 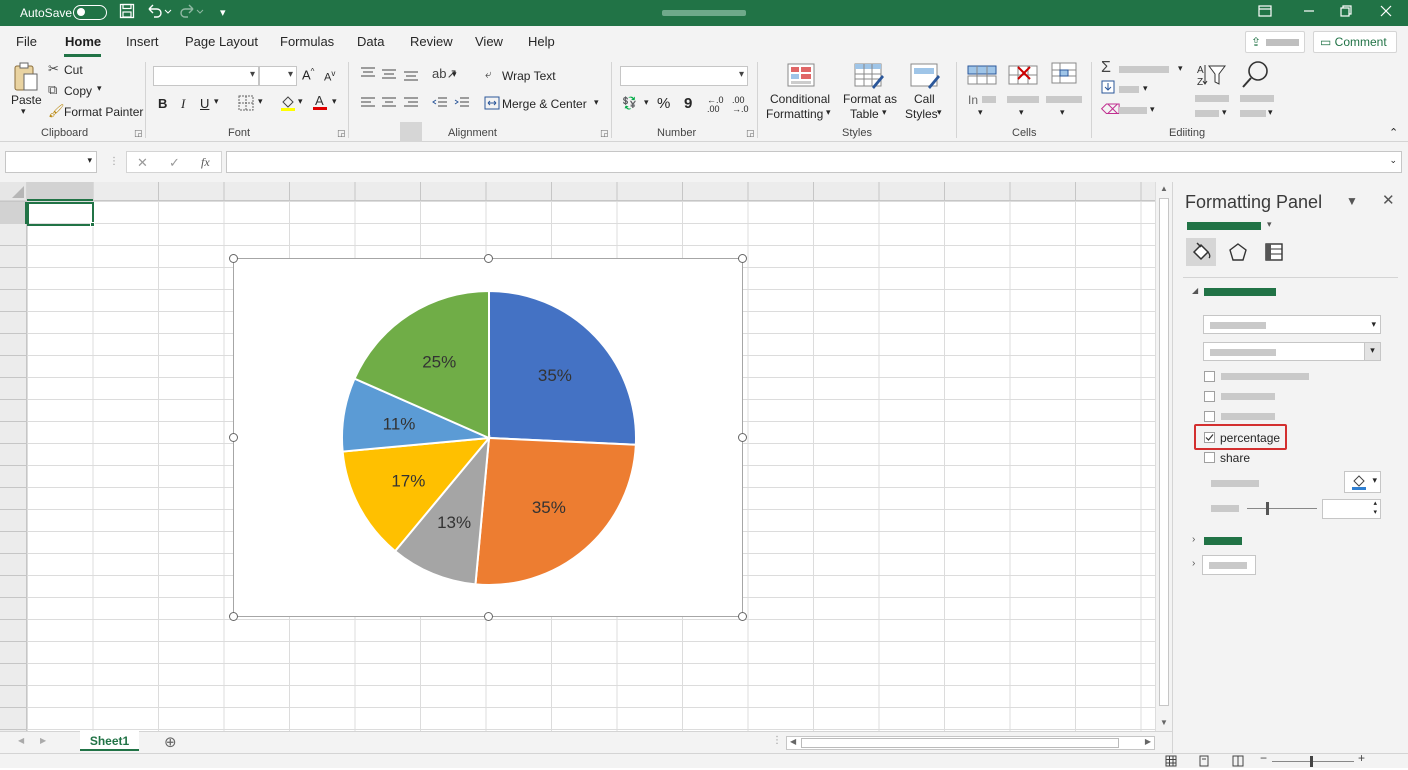 What do you see at coordinates (1193, 563) in the screenshot?
I see `section-expand-icon-2: ›` at bounding box center [1193, 563].